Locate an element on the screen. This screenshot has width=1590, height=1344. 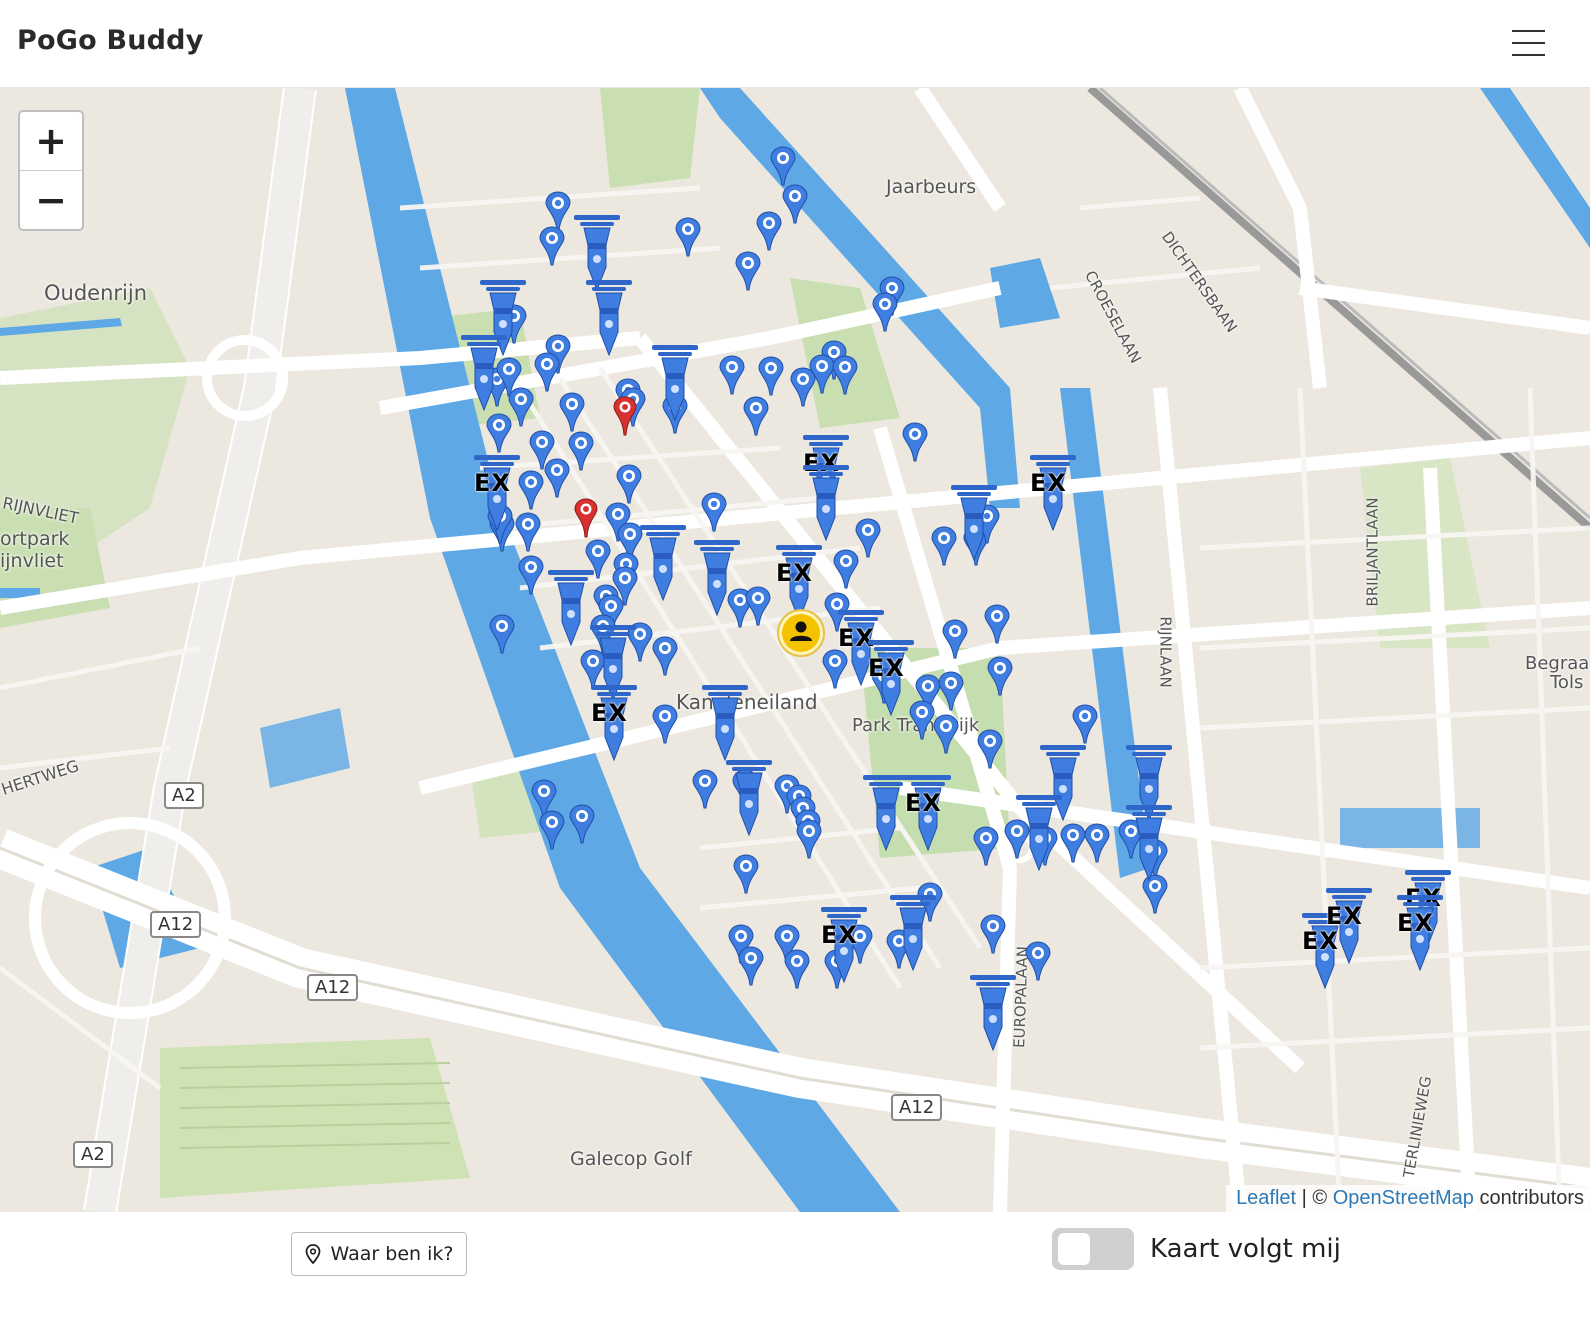
location-pin-icon is located at coordinates (312, 1254).